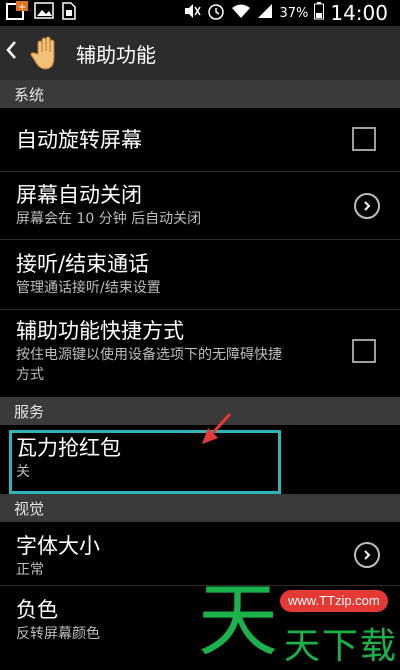 Image resolution: width=400 pixels, height=670 pixels. Describe the element at coordinates (200, 275) in the screenshot. I see `answer-end-calls-item: 接听/结束通话 管理通话接听/结束设置` at that location.